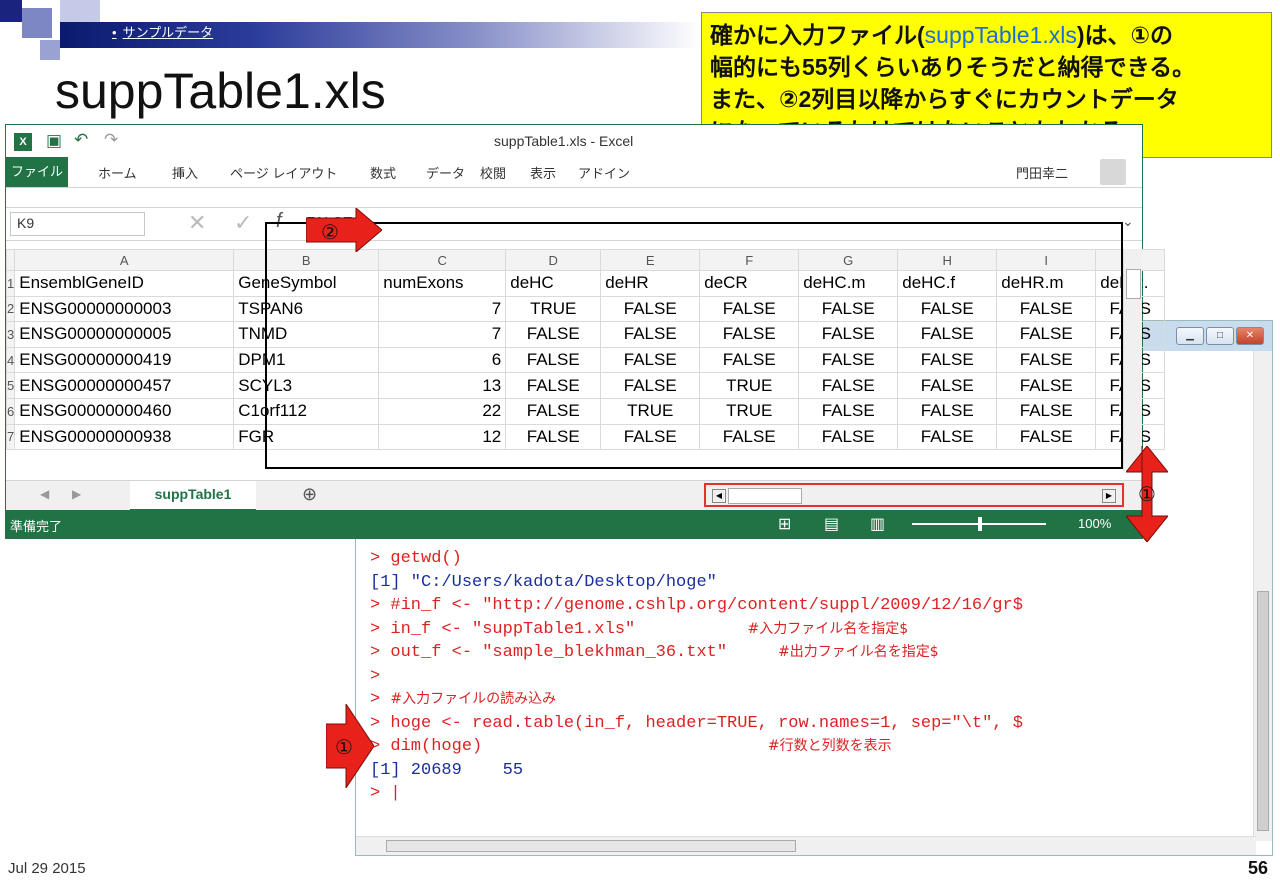 This screenshot has height=886, width=1280. I want to click on tab-formulas: 数式, so click(383, 172).